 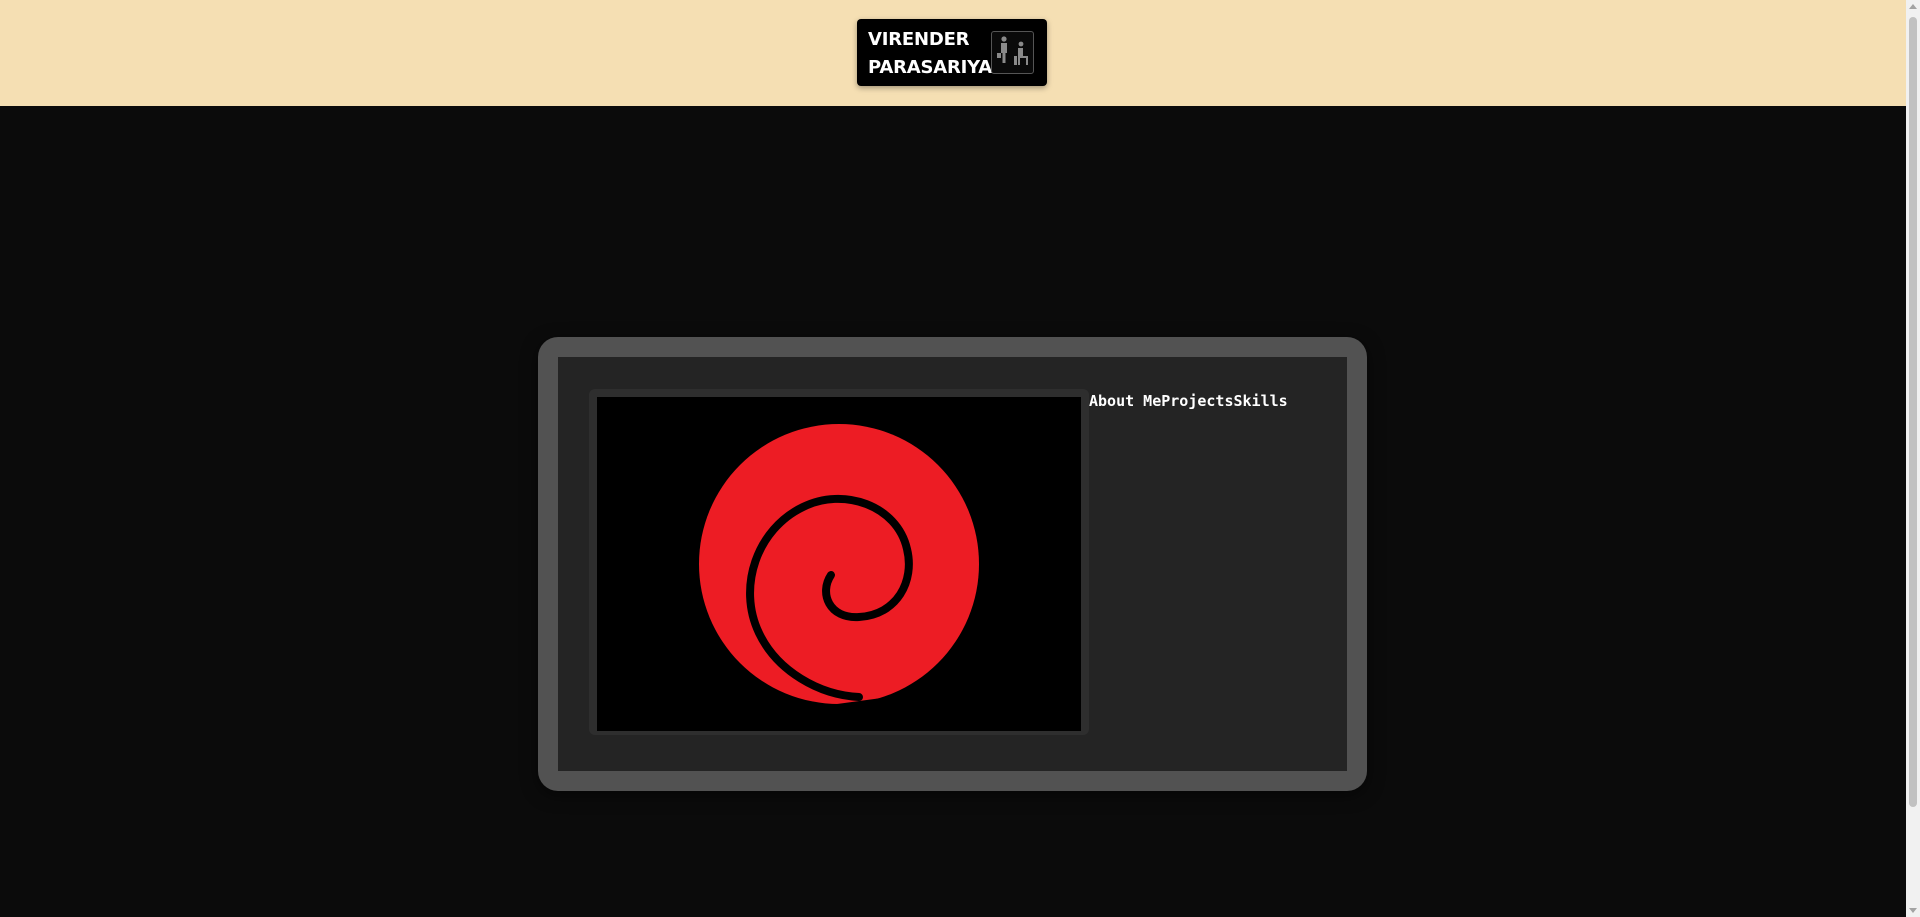 I want to click on display-canvas, so click(x=839, y=564).